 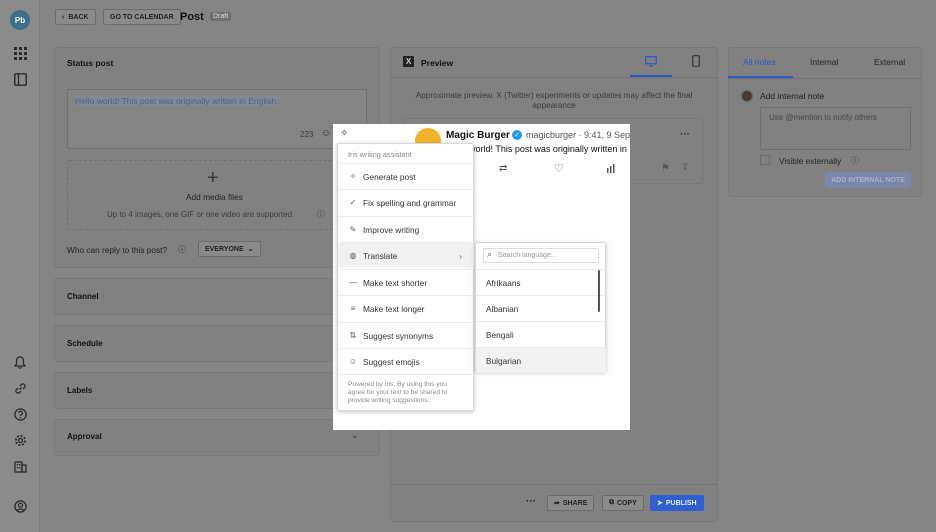 What do you see at coordinates (221, 16) in the screenshot?
I see `status-badge: Draft` at bounding box center [221, 16].